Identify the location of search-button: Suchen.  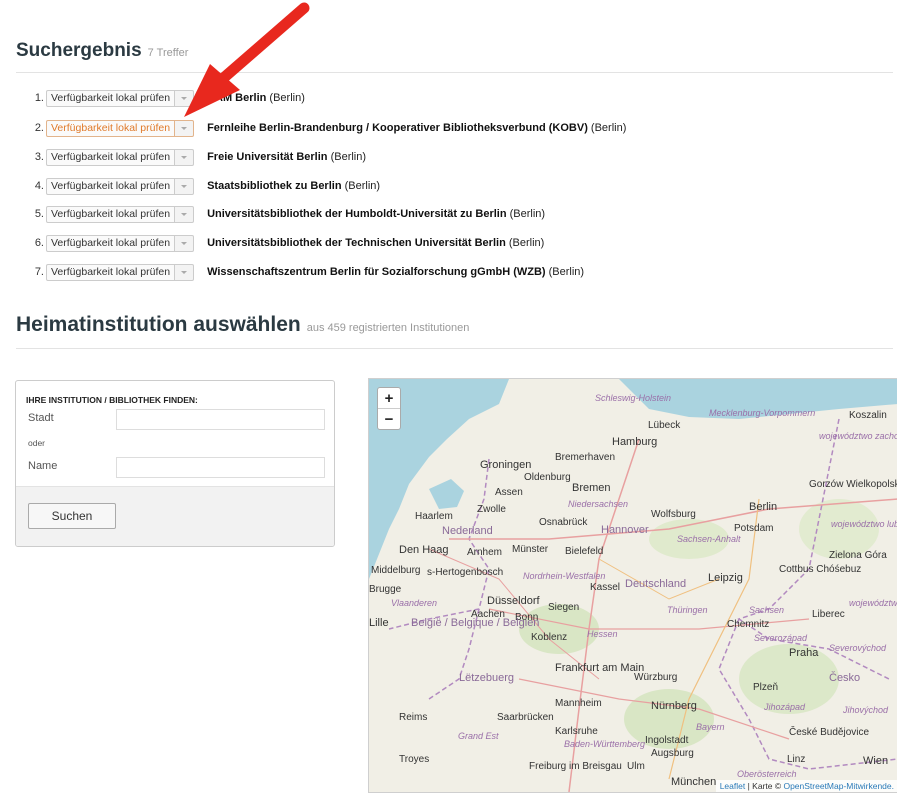
(72, 516).